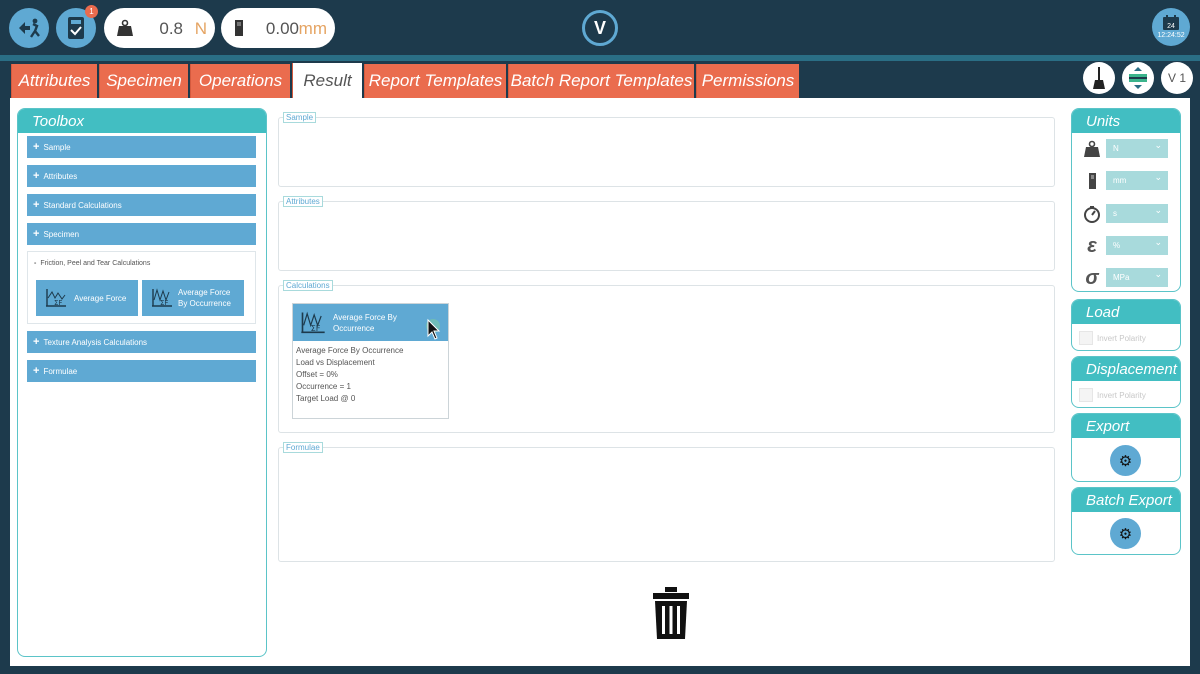 Image resolution: width=1200 pixels, height=674 pixels. I want to click on units-panel: Units, so click(1126, 200).